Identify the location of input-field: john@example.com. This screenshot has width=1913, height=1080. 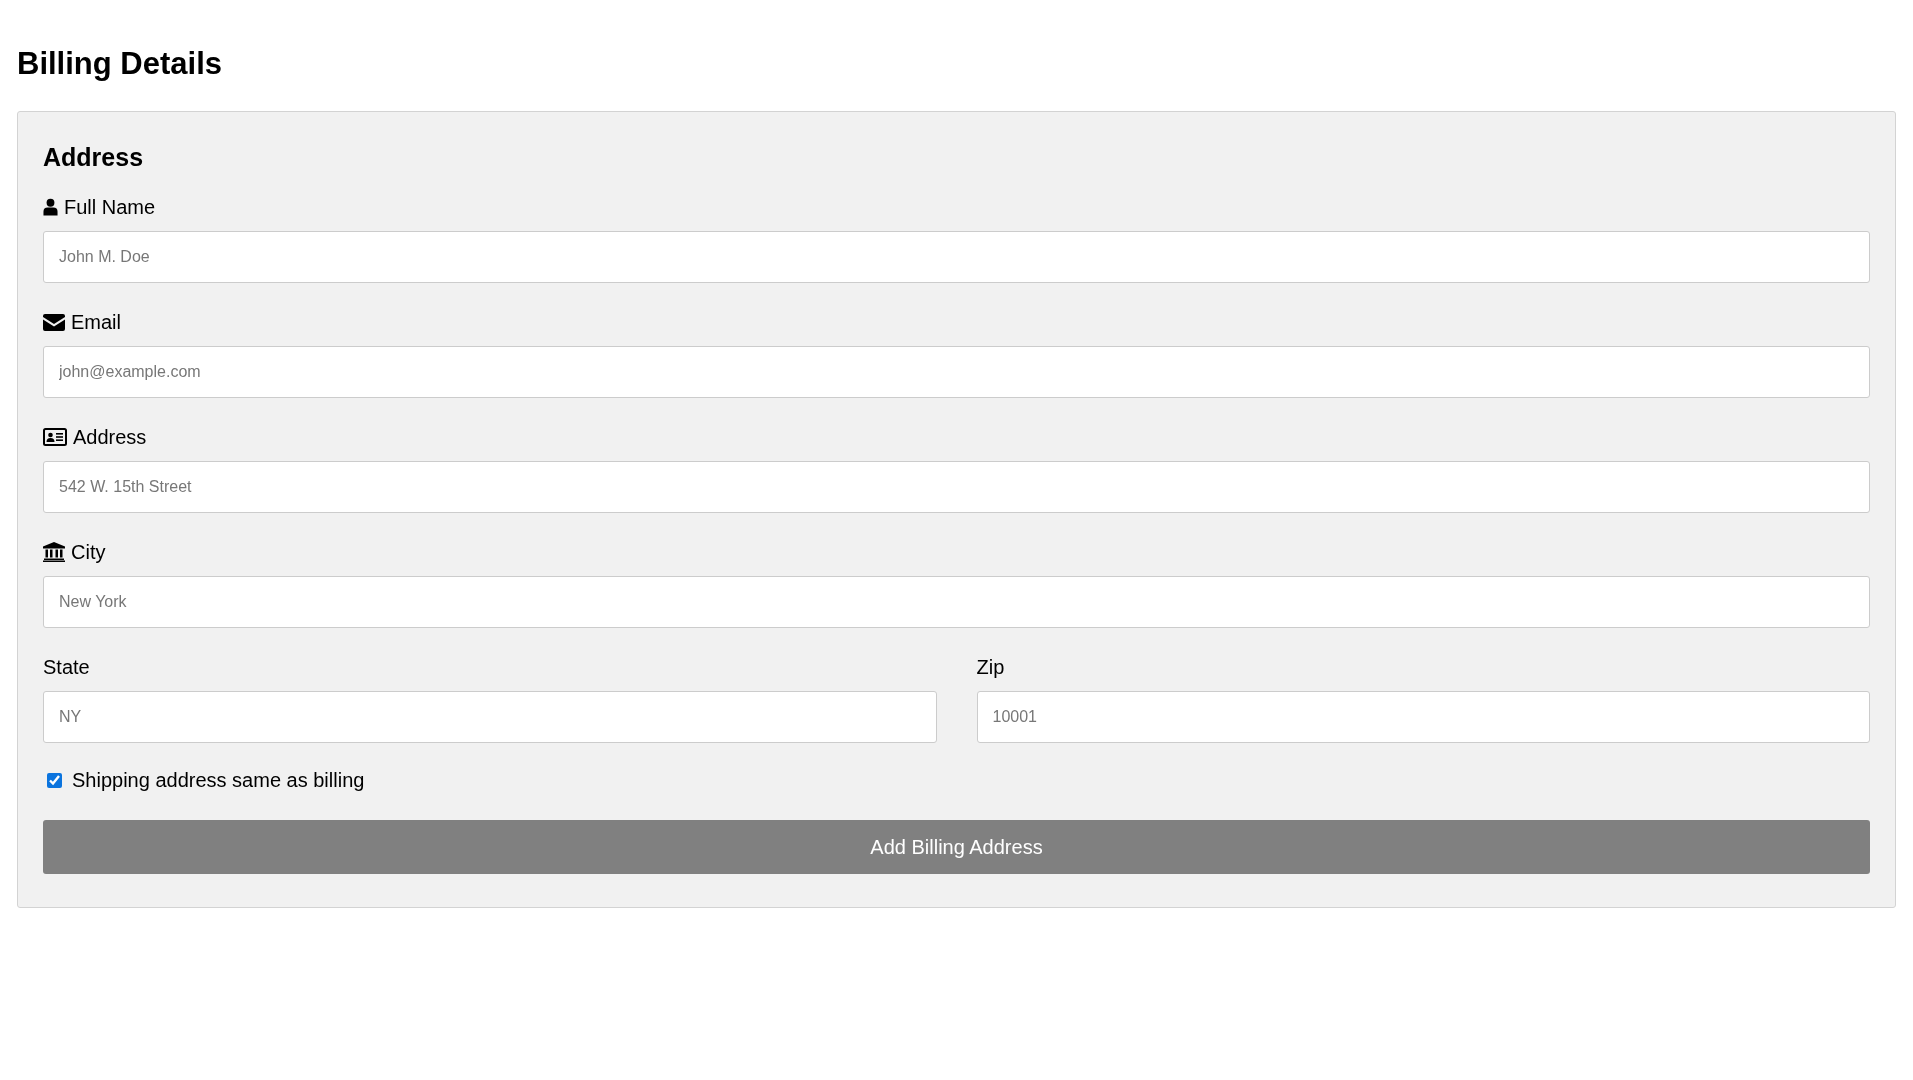
(956, 372).